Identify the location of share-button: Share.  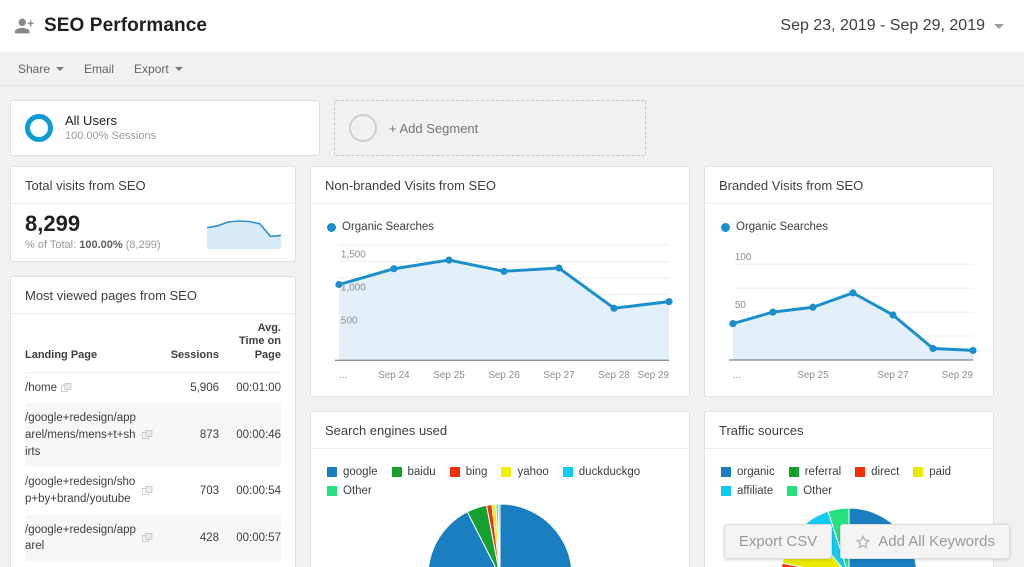
(41, 69).